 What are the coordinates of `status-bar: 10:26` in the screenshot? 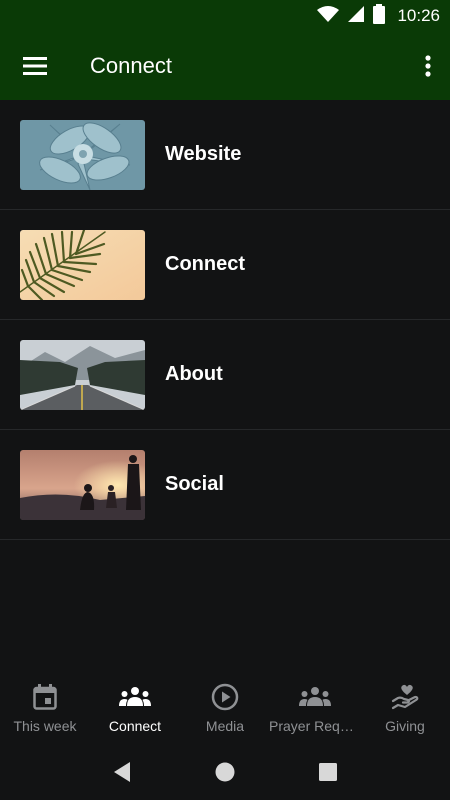 It's located at (225, 16).